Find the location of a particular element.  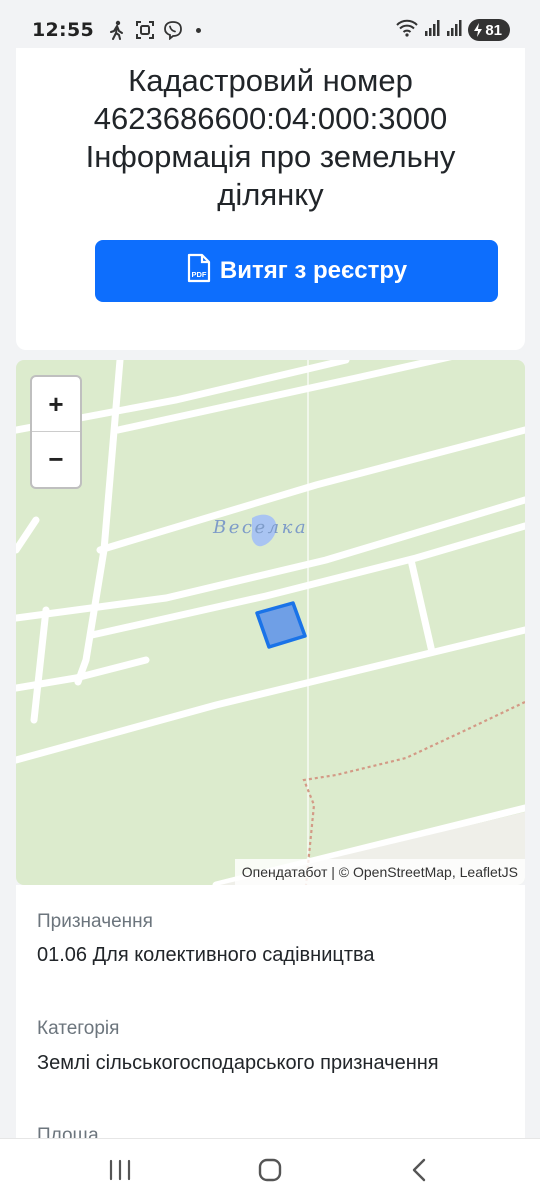

status-notification-icons is located at coordinates (153, 30).